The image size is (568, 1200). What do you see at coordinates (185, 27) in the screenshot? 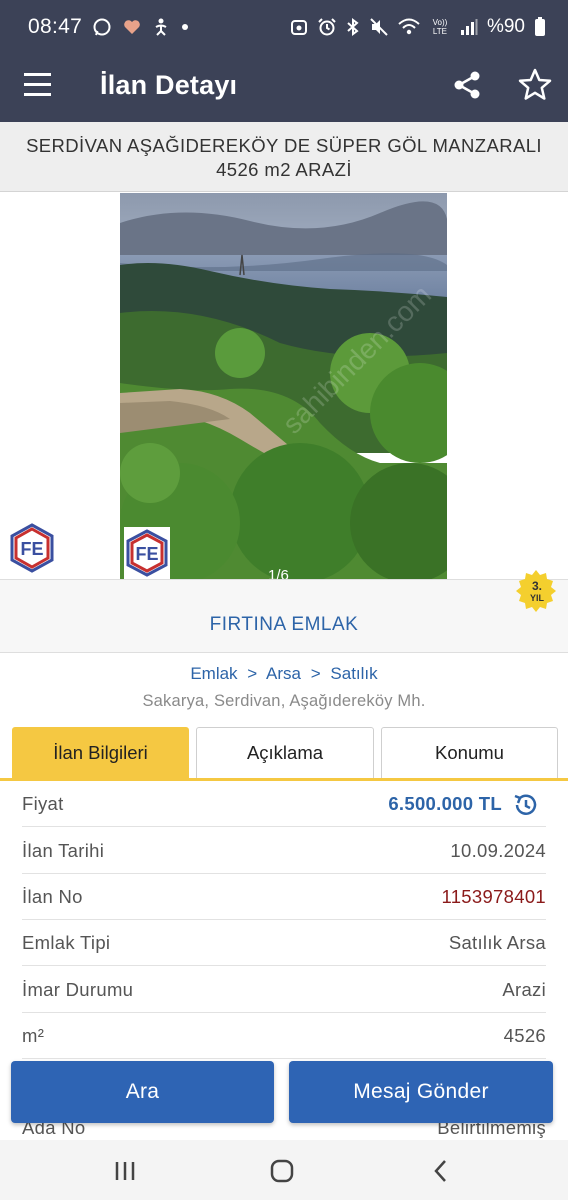
I see `dot-icon` at bounding box center [185, 27].